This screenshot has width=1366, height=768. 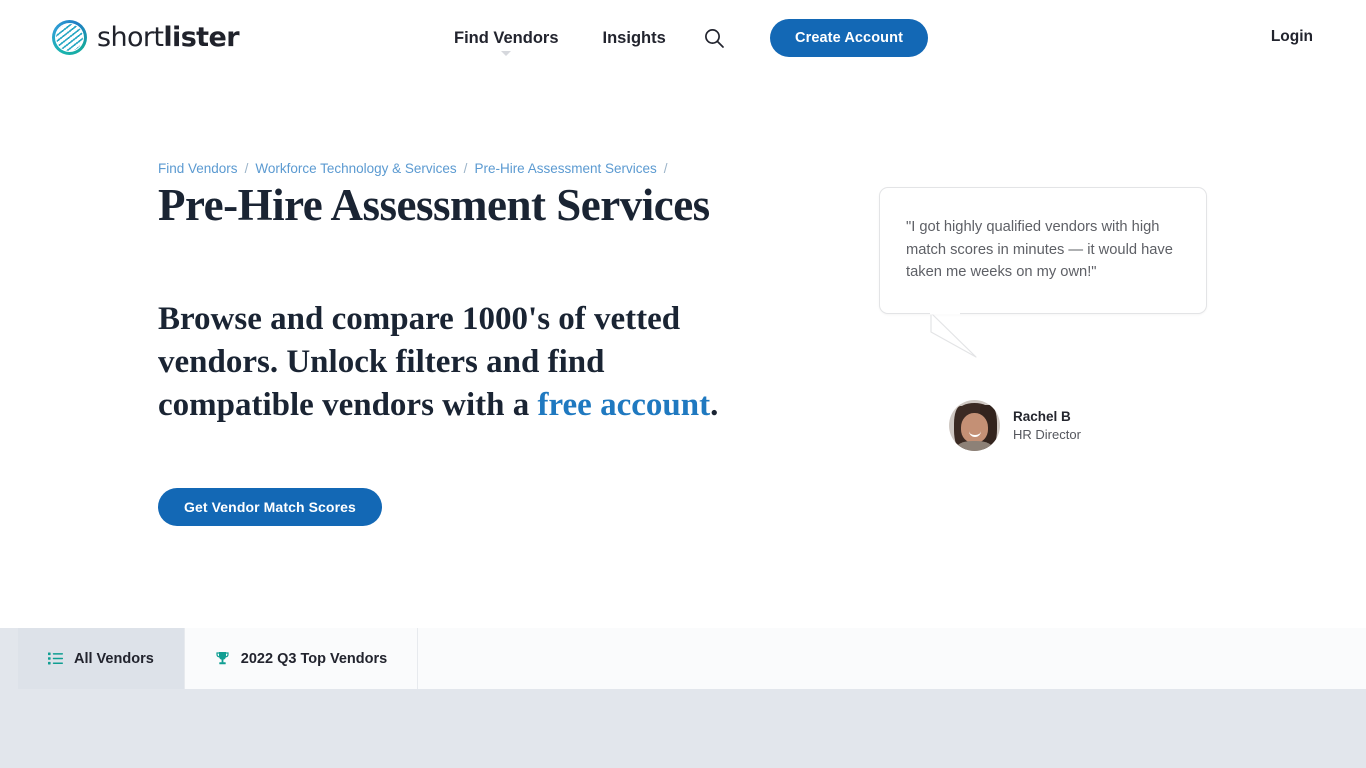 I want to click on tab-all-vendors: All Vendors, so click(x=101, y=658).